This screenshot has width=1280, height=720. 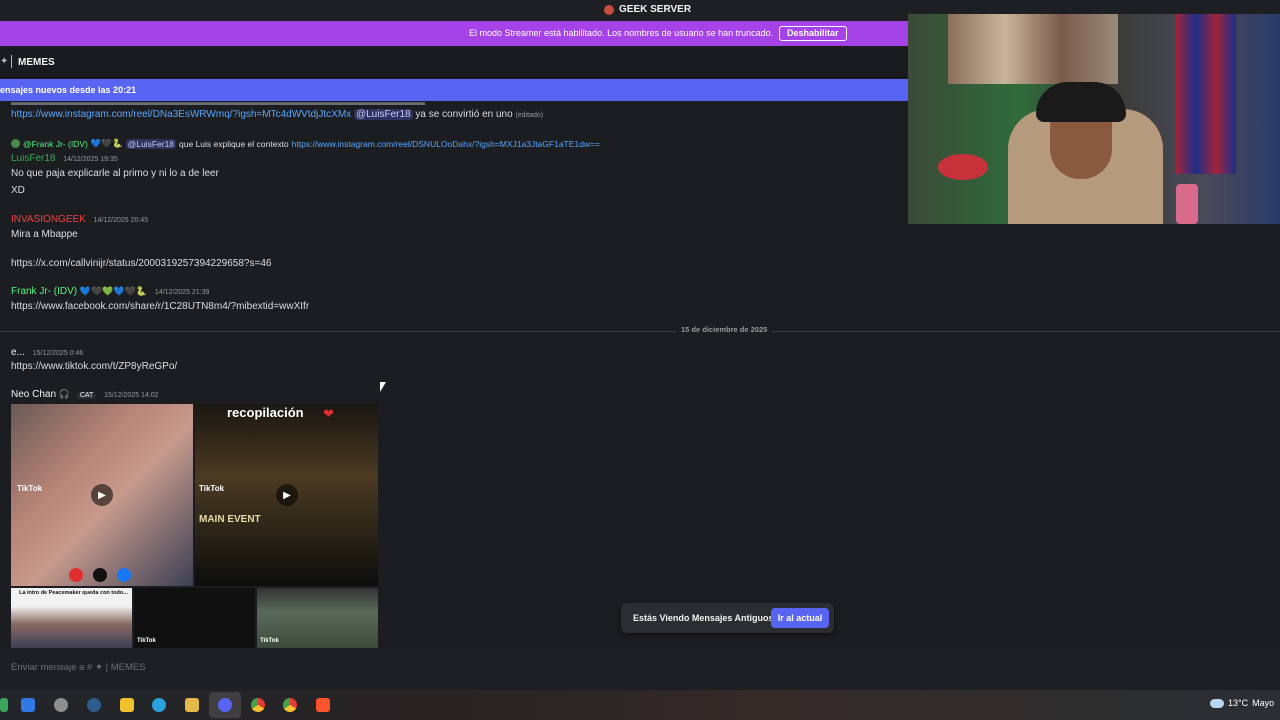 I want to click on message-timestamp: 15/12/2025 0:46, so click(x=58, y=353).